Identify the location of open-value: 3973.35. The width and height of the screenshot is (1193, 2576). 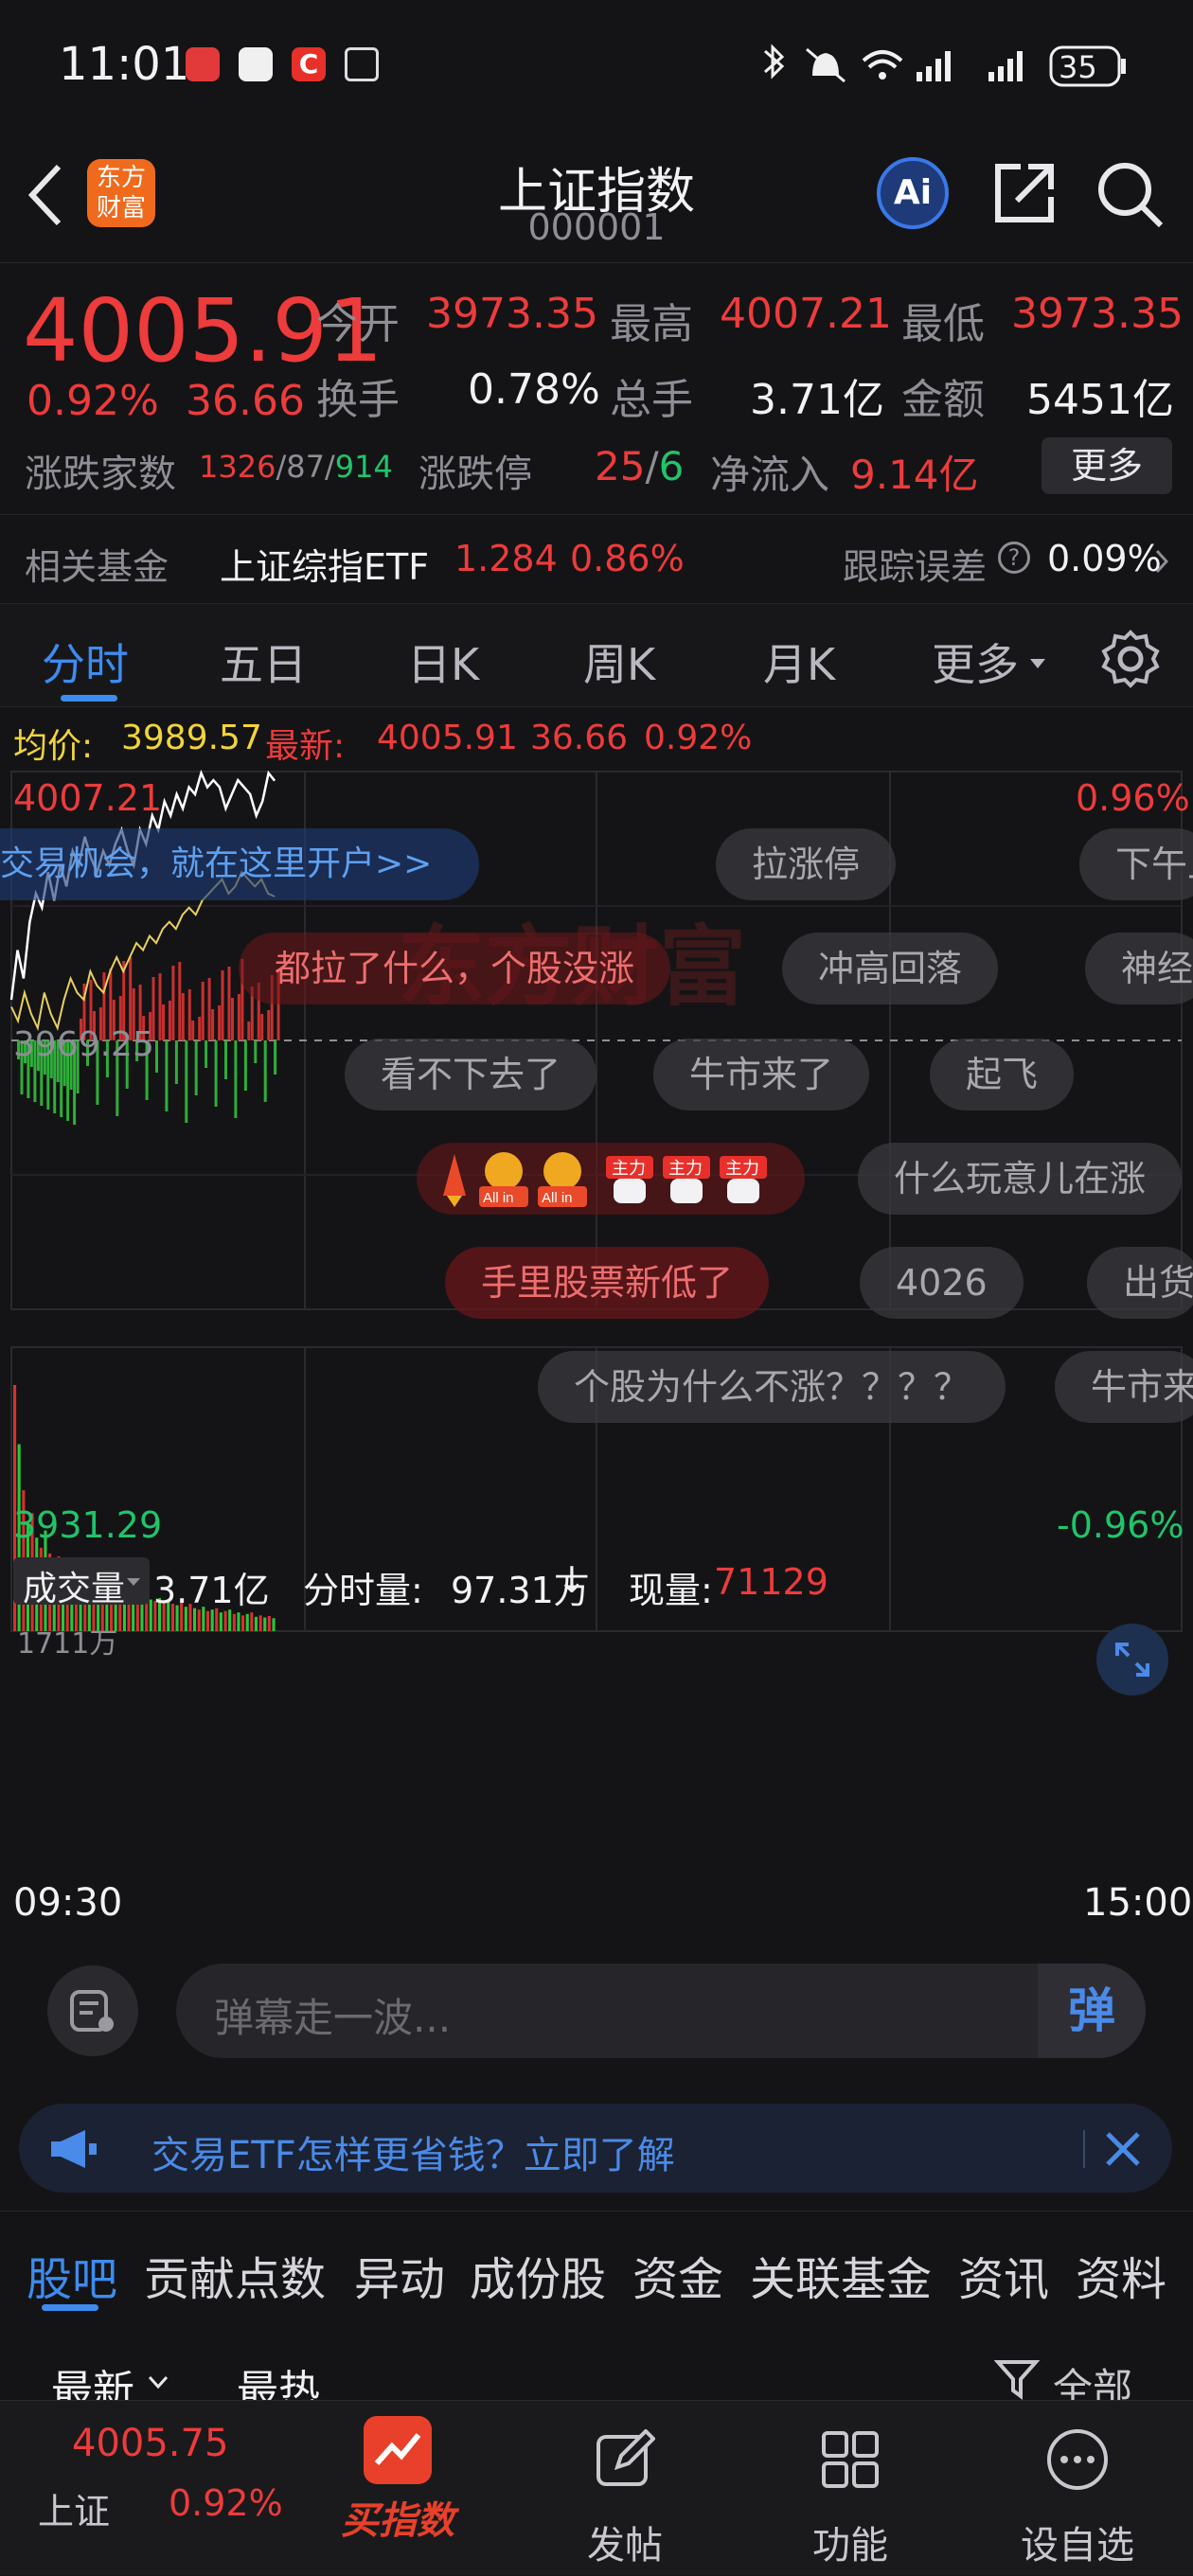
(512, 314).